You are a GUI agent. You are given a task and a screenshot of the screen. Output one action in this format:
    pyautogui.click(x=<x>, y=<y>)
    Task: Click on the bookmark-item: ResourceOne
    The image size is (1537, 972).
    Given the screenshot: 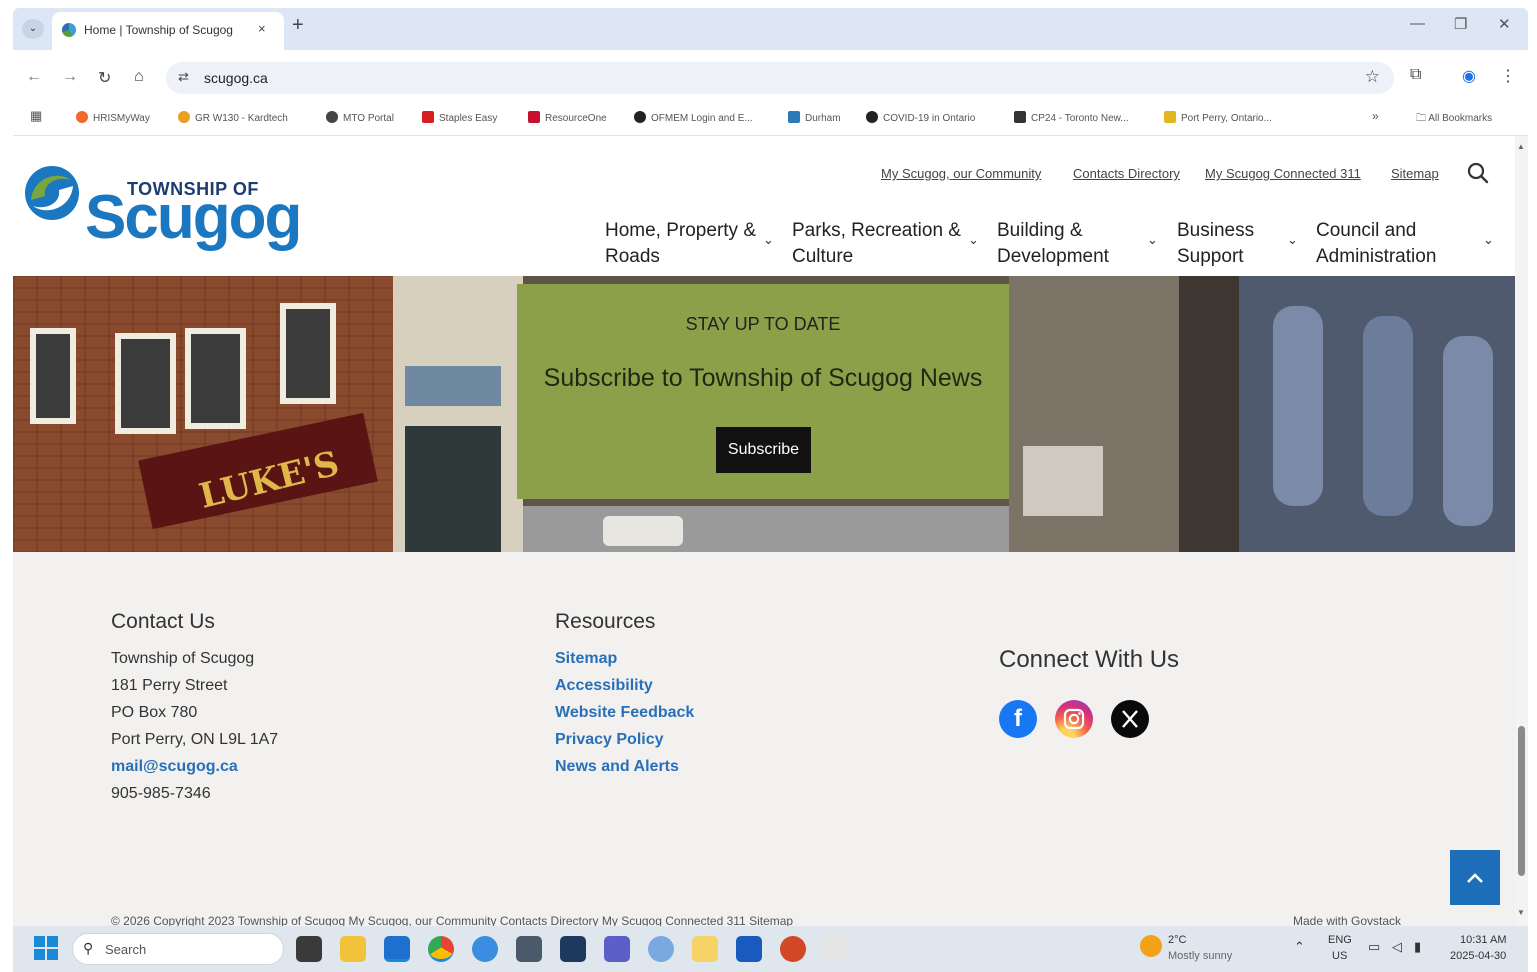 What is the action you would take?
    pyautogui.click(x=567, y=117)
    